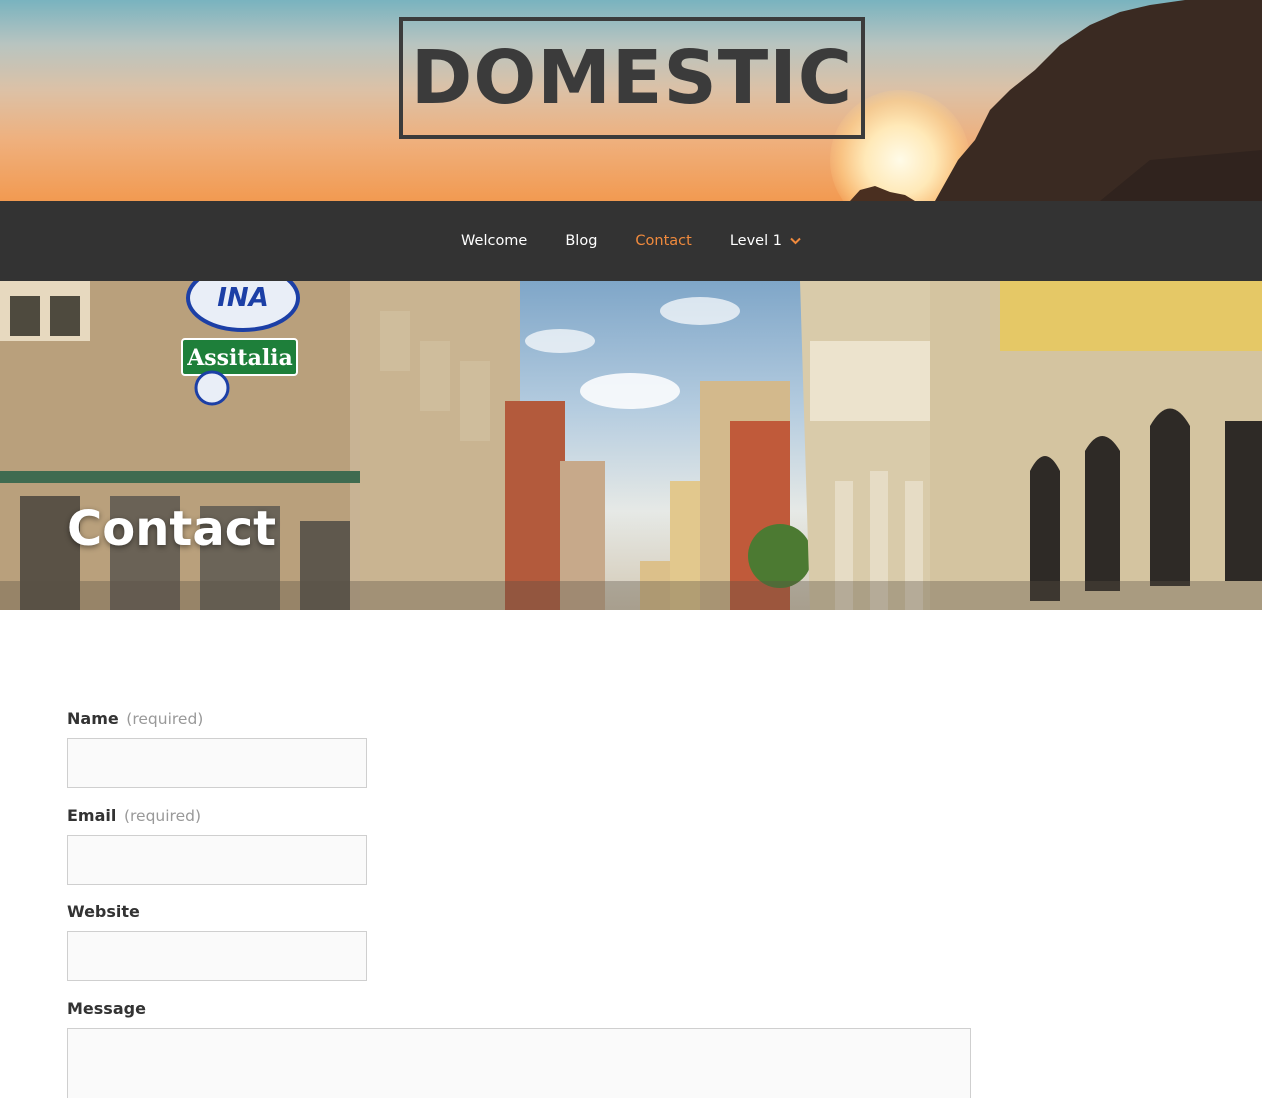 The image size is (1262, 1098). What do you see at coordinates (519, 949) in the screenshot?
I see `website-field-group: Website` at bounding box center [519, 949].